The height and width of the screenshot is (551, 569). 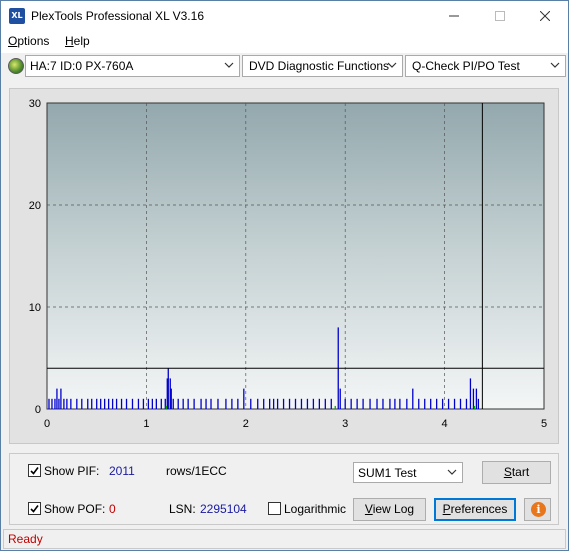 I want to click on x-tick-label: 3, so click(x=345, y=424).